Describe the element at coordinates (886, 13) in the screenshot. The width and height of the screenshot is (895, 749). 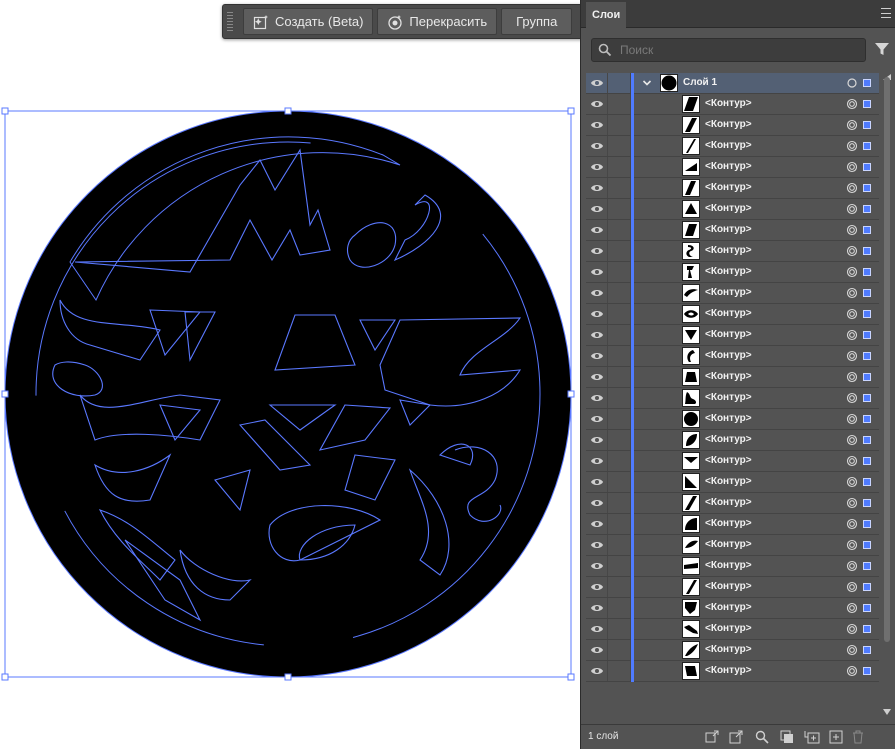
I see `panel-menu-icon` at that location.